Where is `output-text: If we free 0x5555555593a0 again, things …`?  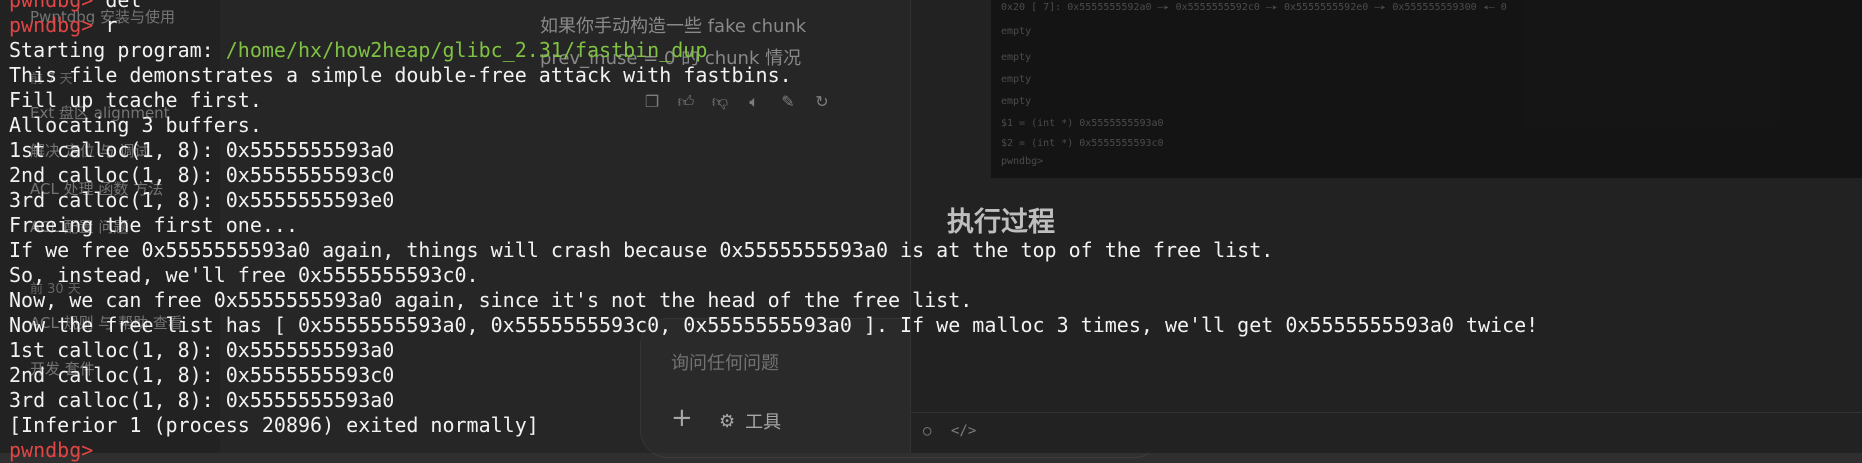
output-text: If we free 0x5555555593a0 again, things … is located at coordinates (641, 250).